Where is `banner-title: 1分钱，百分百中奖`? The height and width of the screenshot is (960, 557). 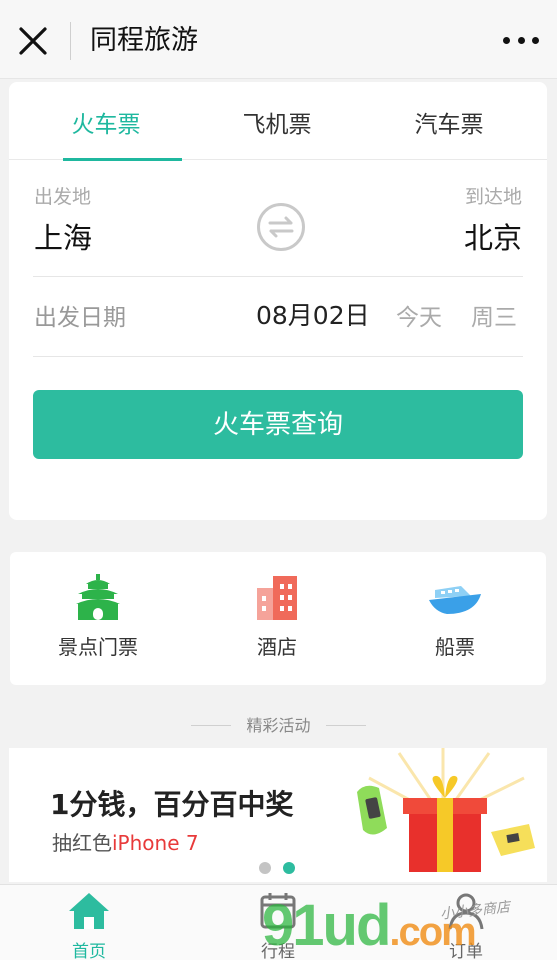 banner-title: 1分钱，百分百中奖 is located at coordinates (172, 804).